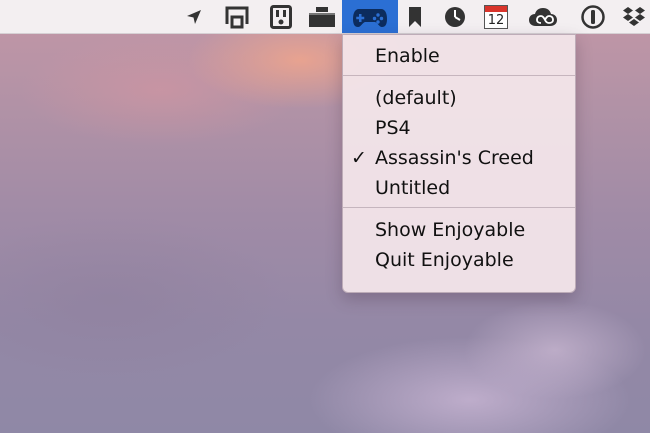 The image size is (650, 433). I want to click on calendar-icon: 12, so click(496, 16).